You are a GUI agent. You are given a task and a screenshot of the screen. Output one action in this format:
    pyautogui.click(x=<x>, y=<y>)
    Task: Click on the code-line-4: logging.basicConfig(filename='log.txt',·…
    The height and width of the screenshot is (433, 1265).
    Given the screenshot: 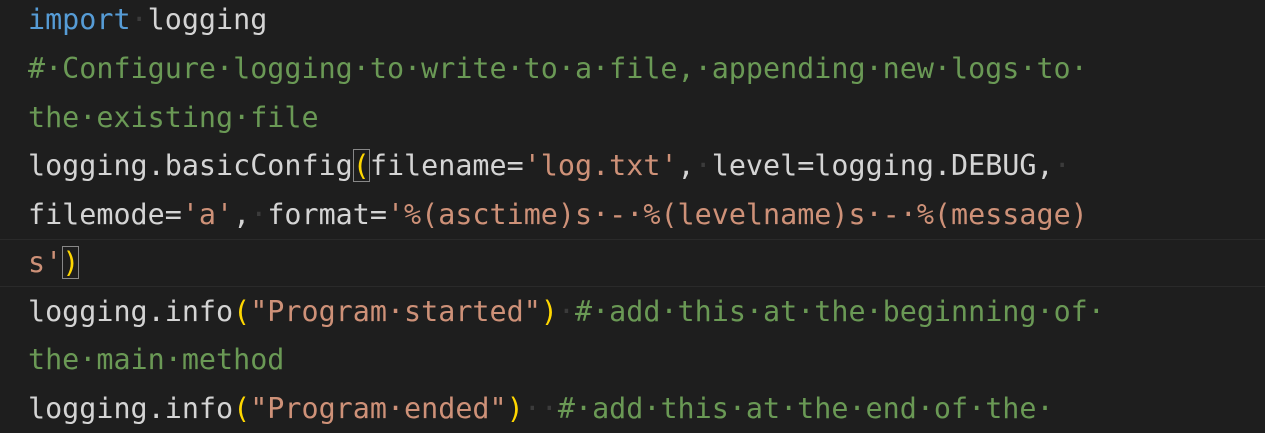 What is the action you would take?
    pyautogui.click(x=549, y=166)
    